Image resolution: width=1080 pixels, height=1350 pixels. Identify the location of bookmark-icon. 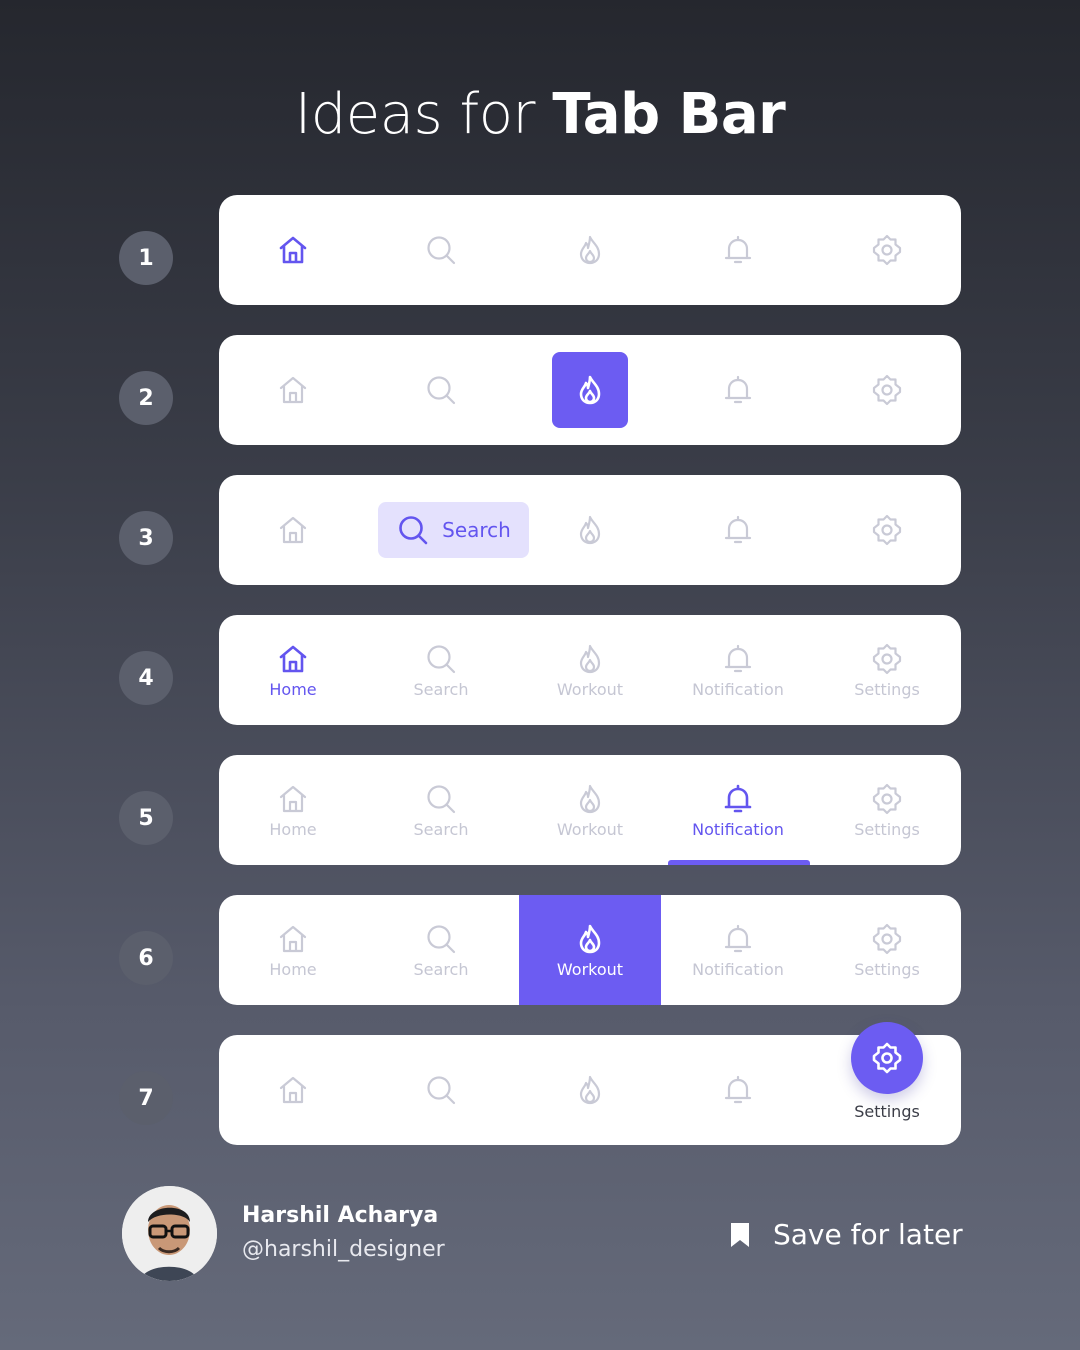
(740, 1234).